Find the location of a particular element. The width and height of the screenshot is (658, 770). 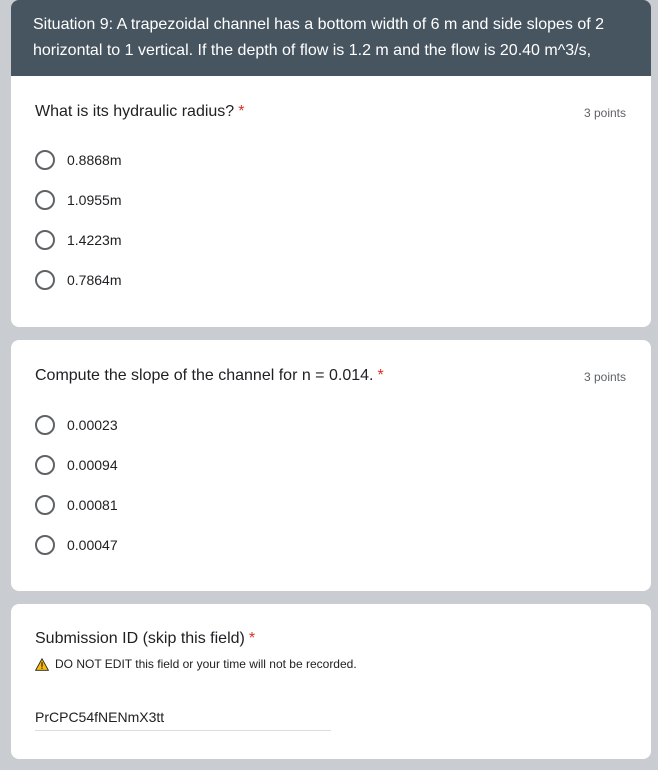

option-radio: 0.00023 is located at coordinates (76, 425).